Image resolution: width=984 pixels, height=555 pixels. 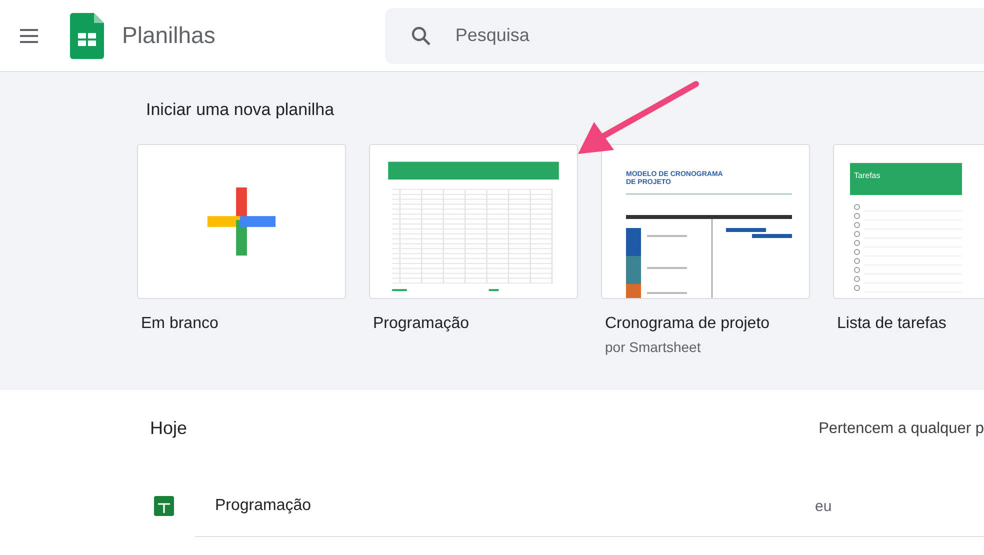 What do you see at coordinates (901, 429) in the screenshot?
I see `owner-filter: Pertencem a qualquer p` at bounding box center [901, 429].